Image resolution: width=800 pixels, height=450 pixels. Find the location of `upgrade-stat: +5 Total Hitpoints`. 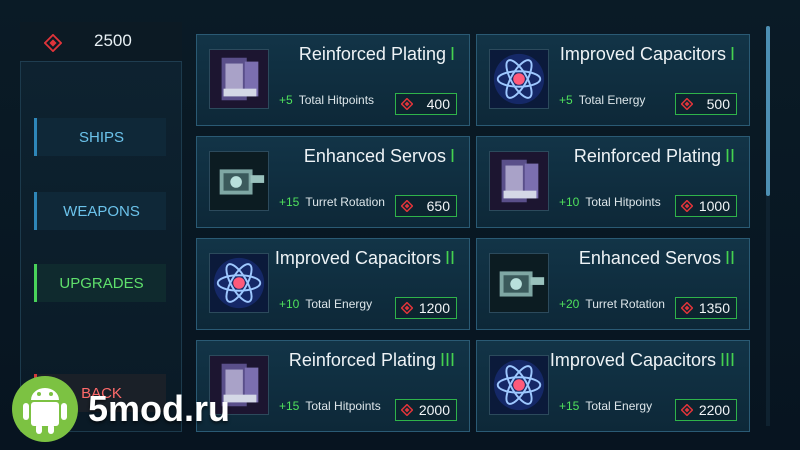

upgrade-stat: +5 Total Hitpoints is located at coordinates (326, 100).